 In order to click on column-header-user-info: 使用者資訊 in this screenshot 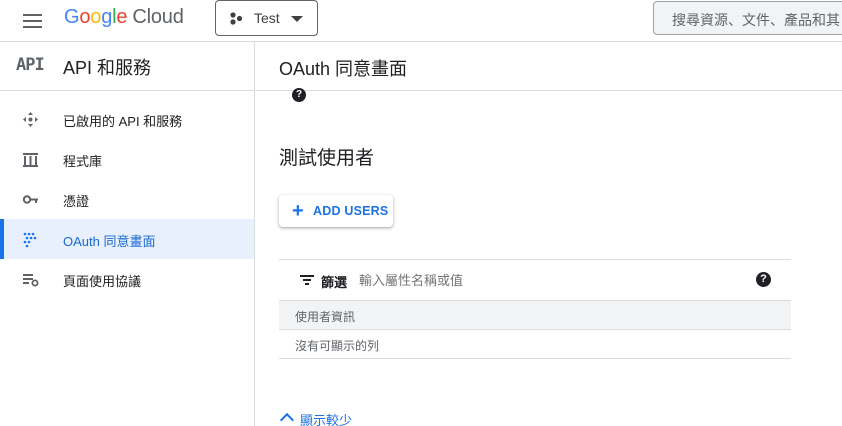, I will do `click(325, 316)`.